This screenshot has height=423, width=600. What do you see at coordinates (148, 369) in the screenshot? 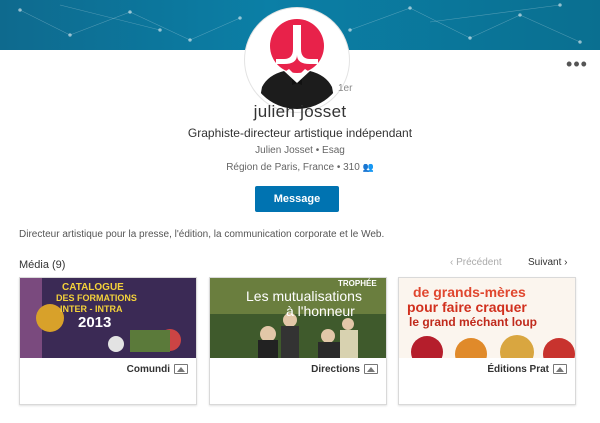
I see `media-caption: Comundi` at bounding box center [148, 369].